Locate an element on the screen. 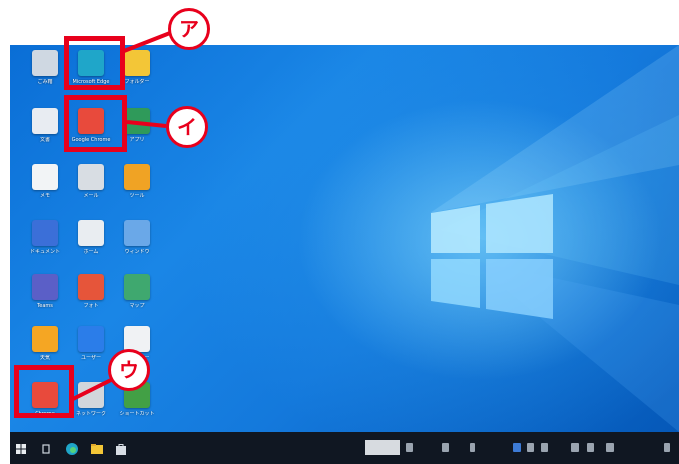 The width and height of the screenshot is (679, 464). windows-logo is located at coordinates (492, 256).